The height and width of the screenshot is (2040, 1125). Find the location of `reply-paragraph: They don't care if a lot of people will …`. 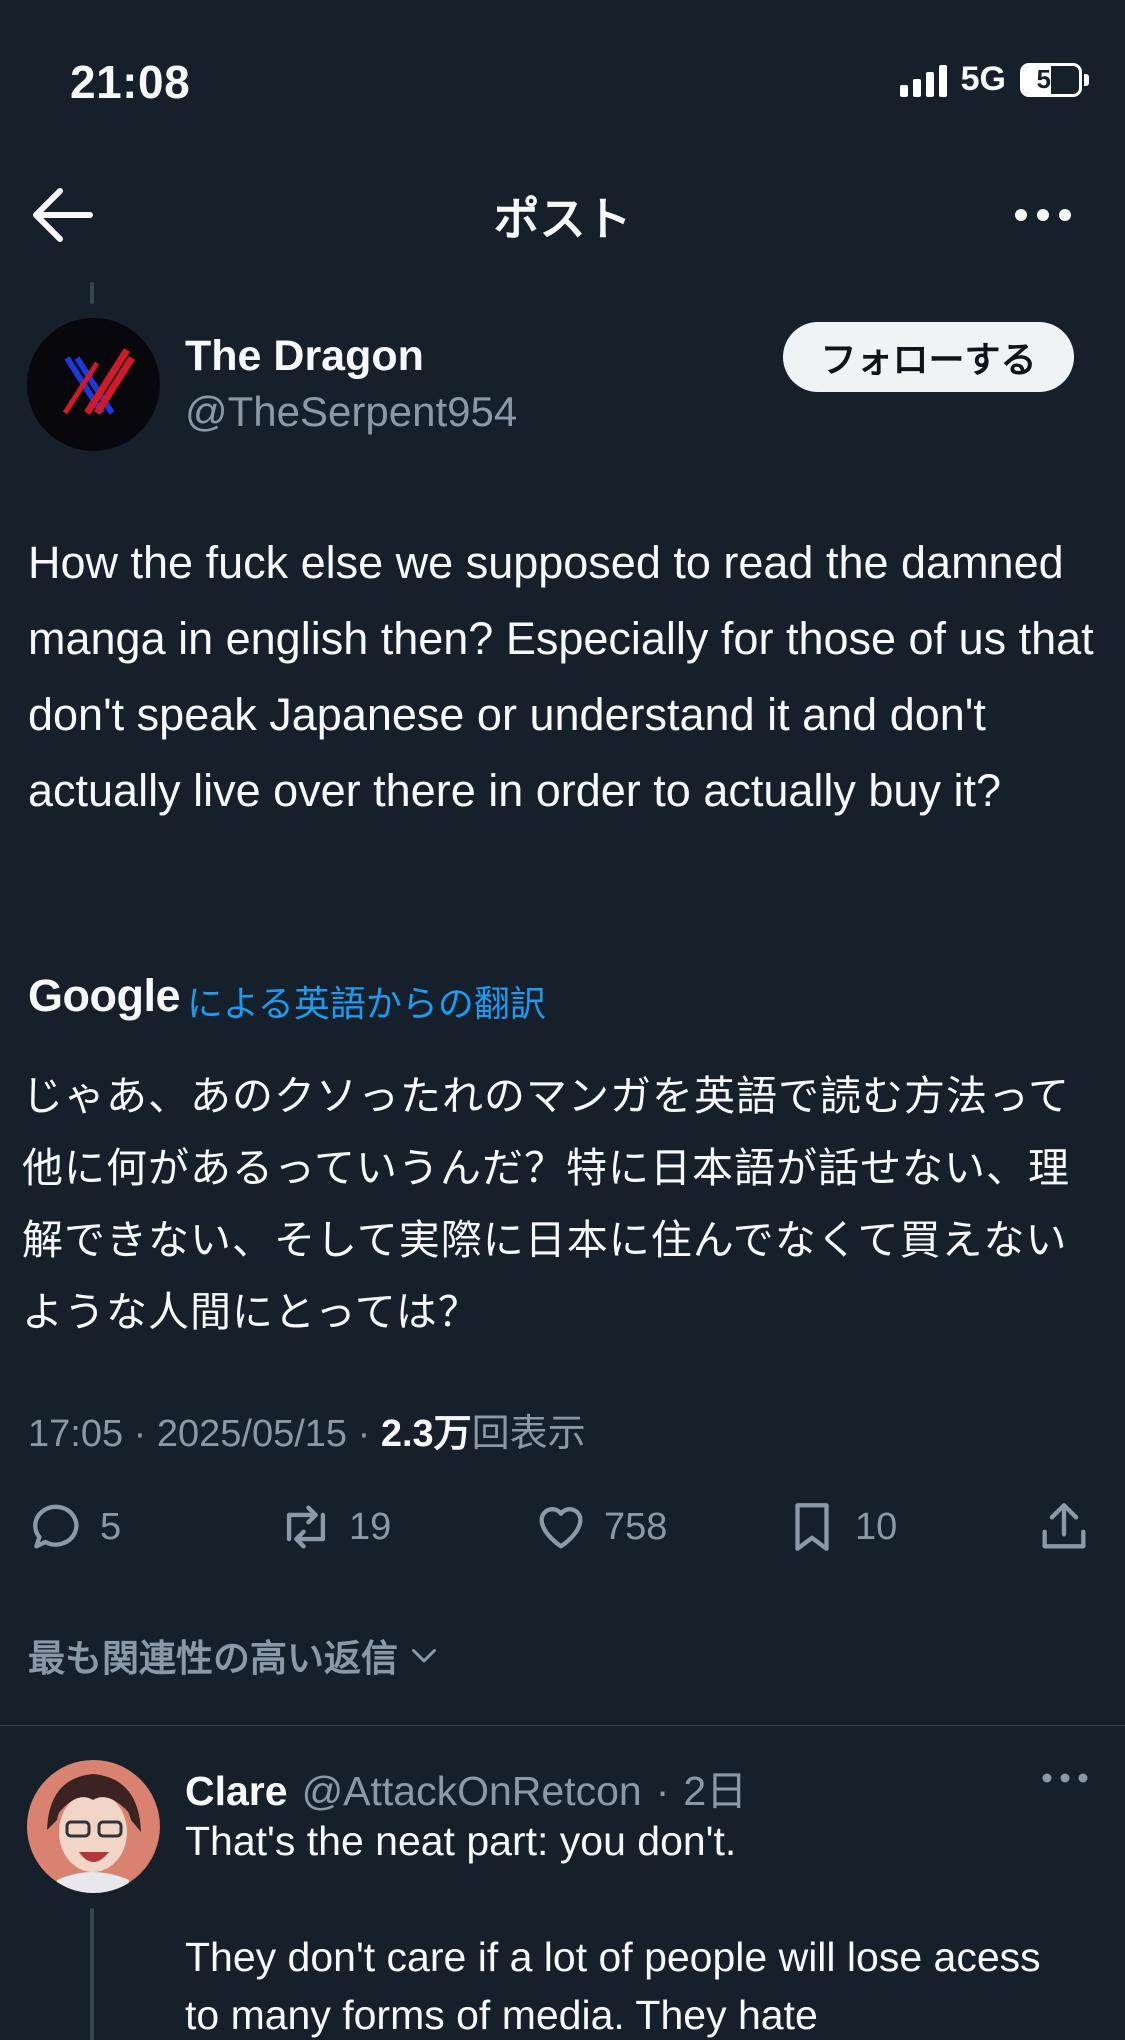

reply-paragraph: They don't care if a lot of people will … is located at coordinates (613, 1986).